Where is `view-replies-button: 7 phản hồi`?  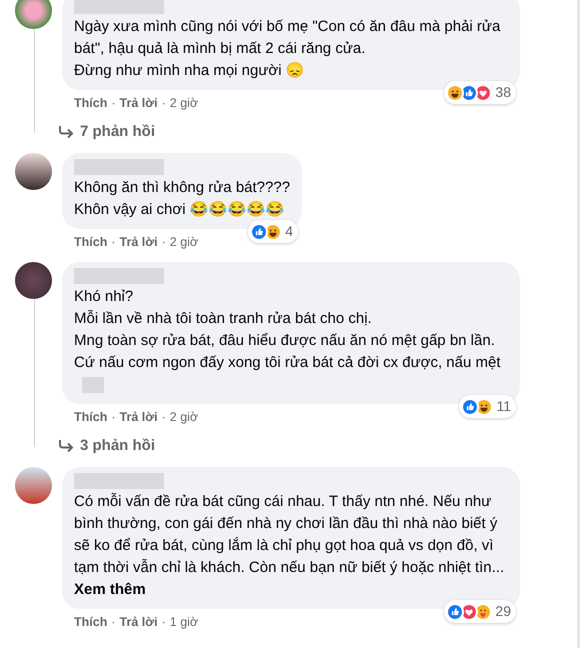 view-replies-button: 7 phản hồi is located at coordinates (106, 132).